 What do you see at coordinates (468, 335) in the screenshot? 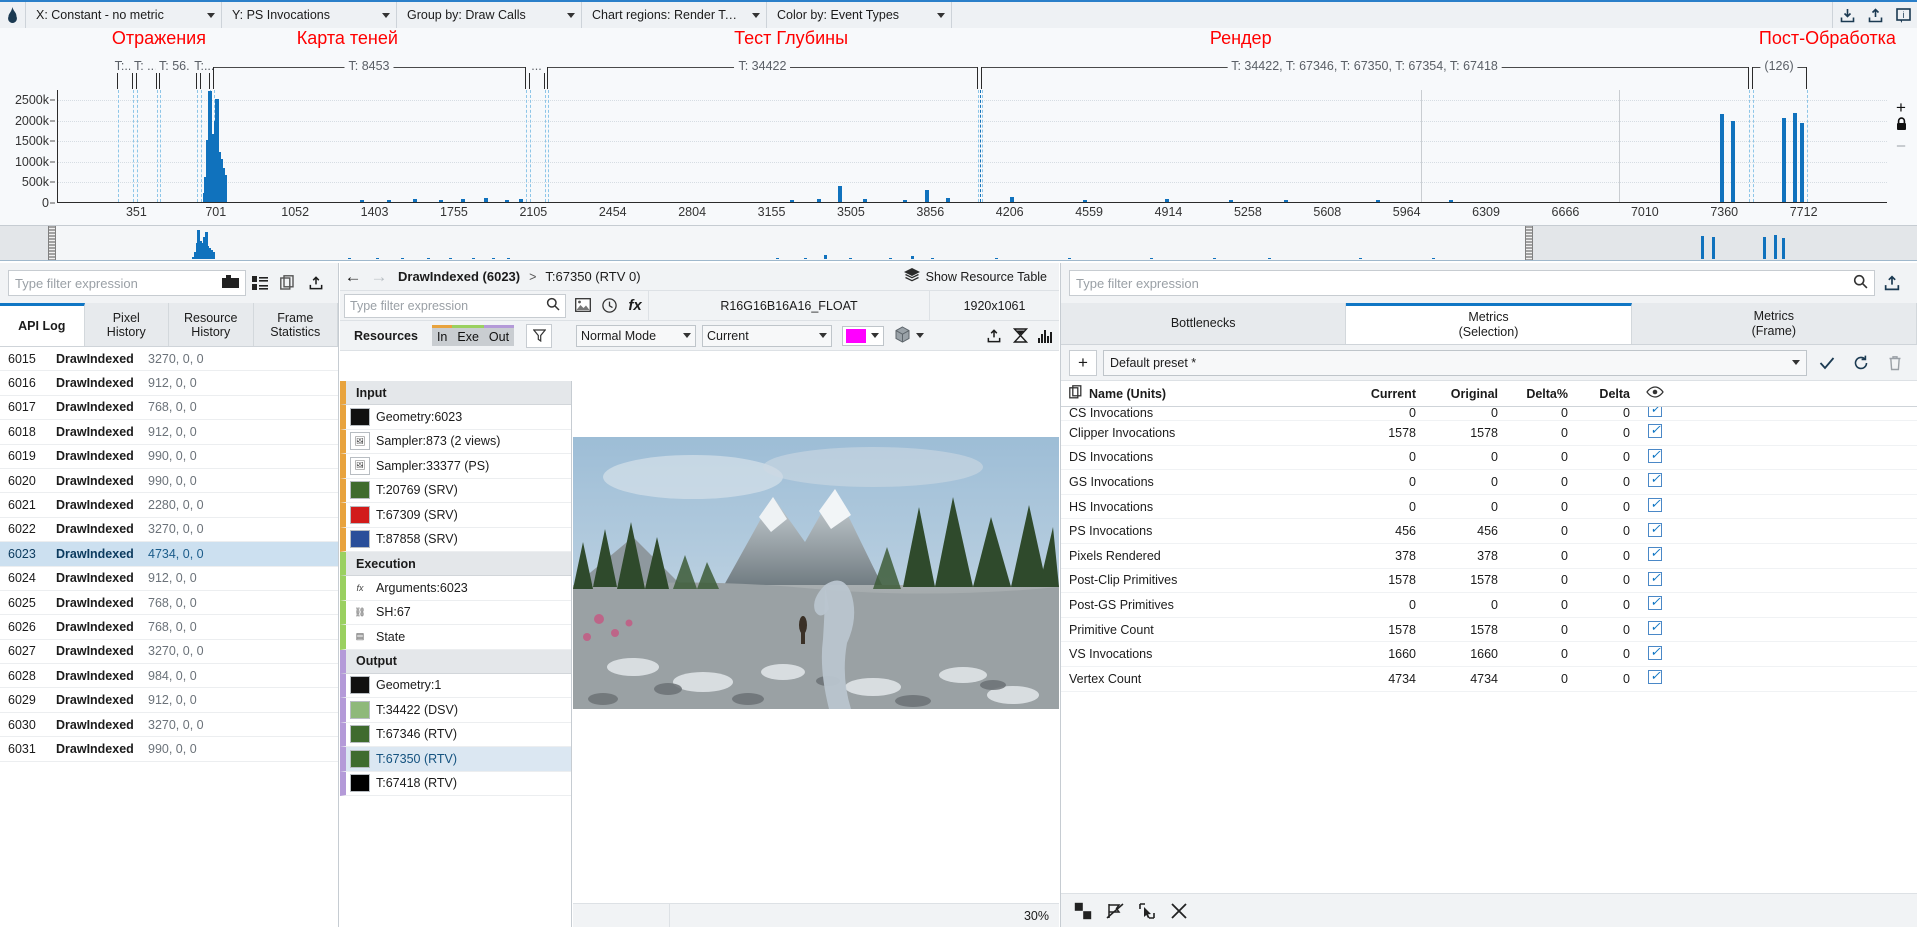
I see `io-tab-exe: Exe` at bounding box center [468, 335].